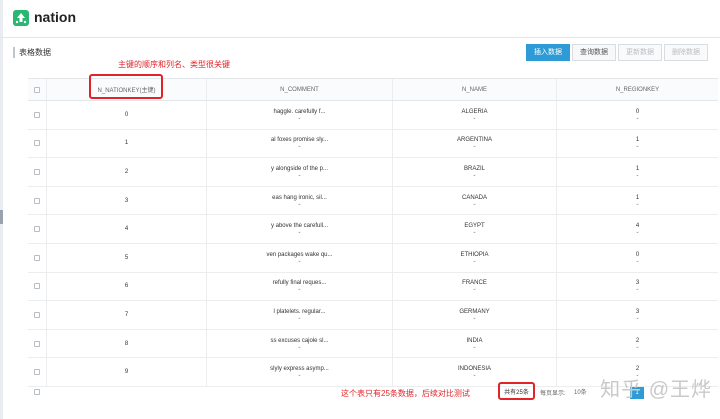 Image resolution: width=720 pixels, height=419 pixels. Describe the element at coordinates (474, 89) in the screenshot. I see `column-header-name: N_NAME` at that location.